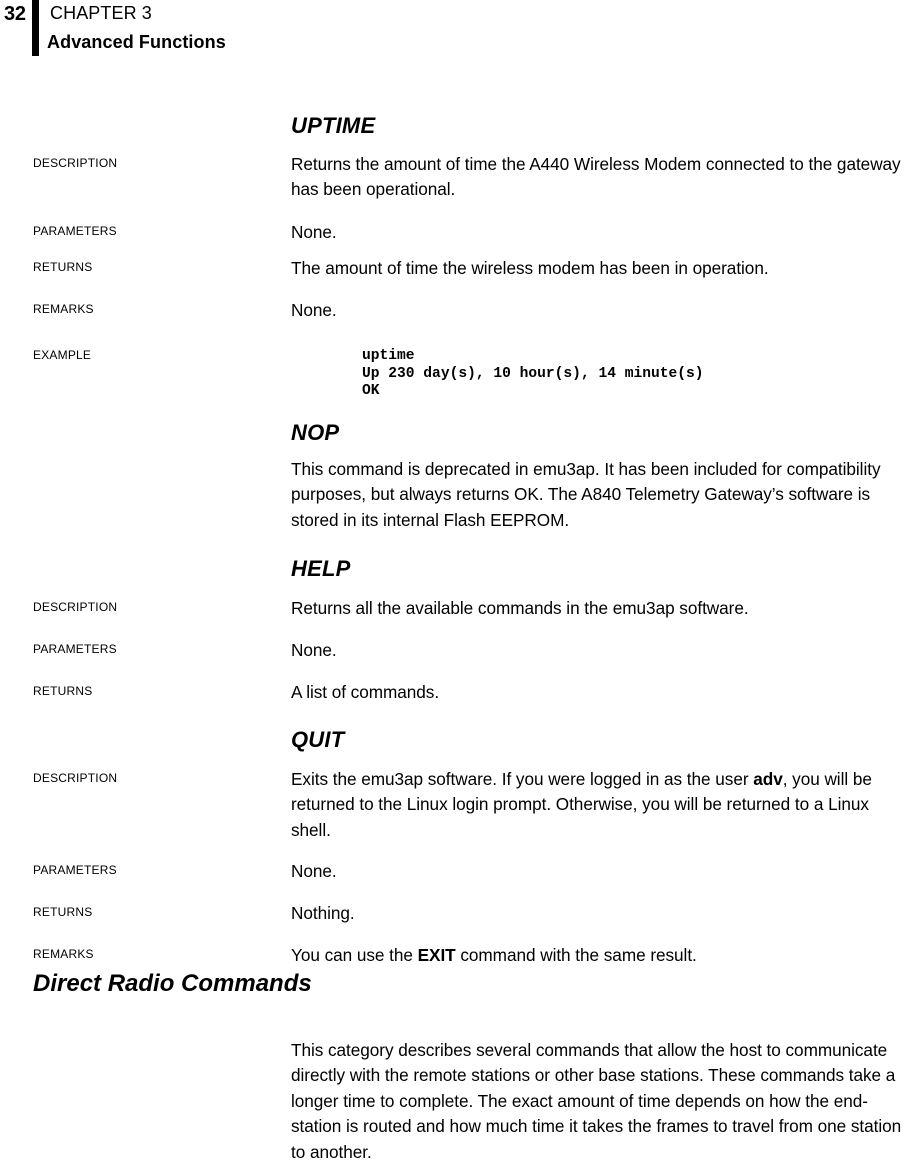 The width and height of the screenshot is (914, 1165). I want to click on command-heading-nop: NOP, so click(315, 432).